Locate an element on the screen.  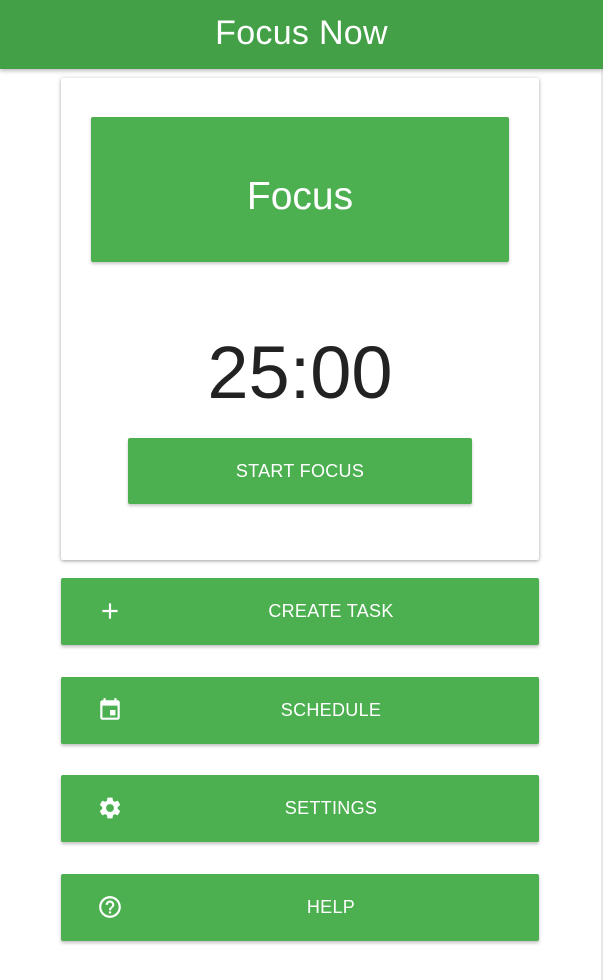
start-focus-button: START FOCUS is located at coordinates (300, 471).